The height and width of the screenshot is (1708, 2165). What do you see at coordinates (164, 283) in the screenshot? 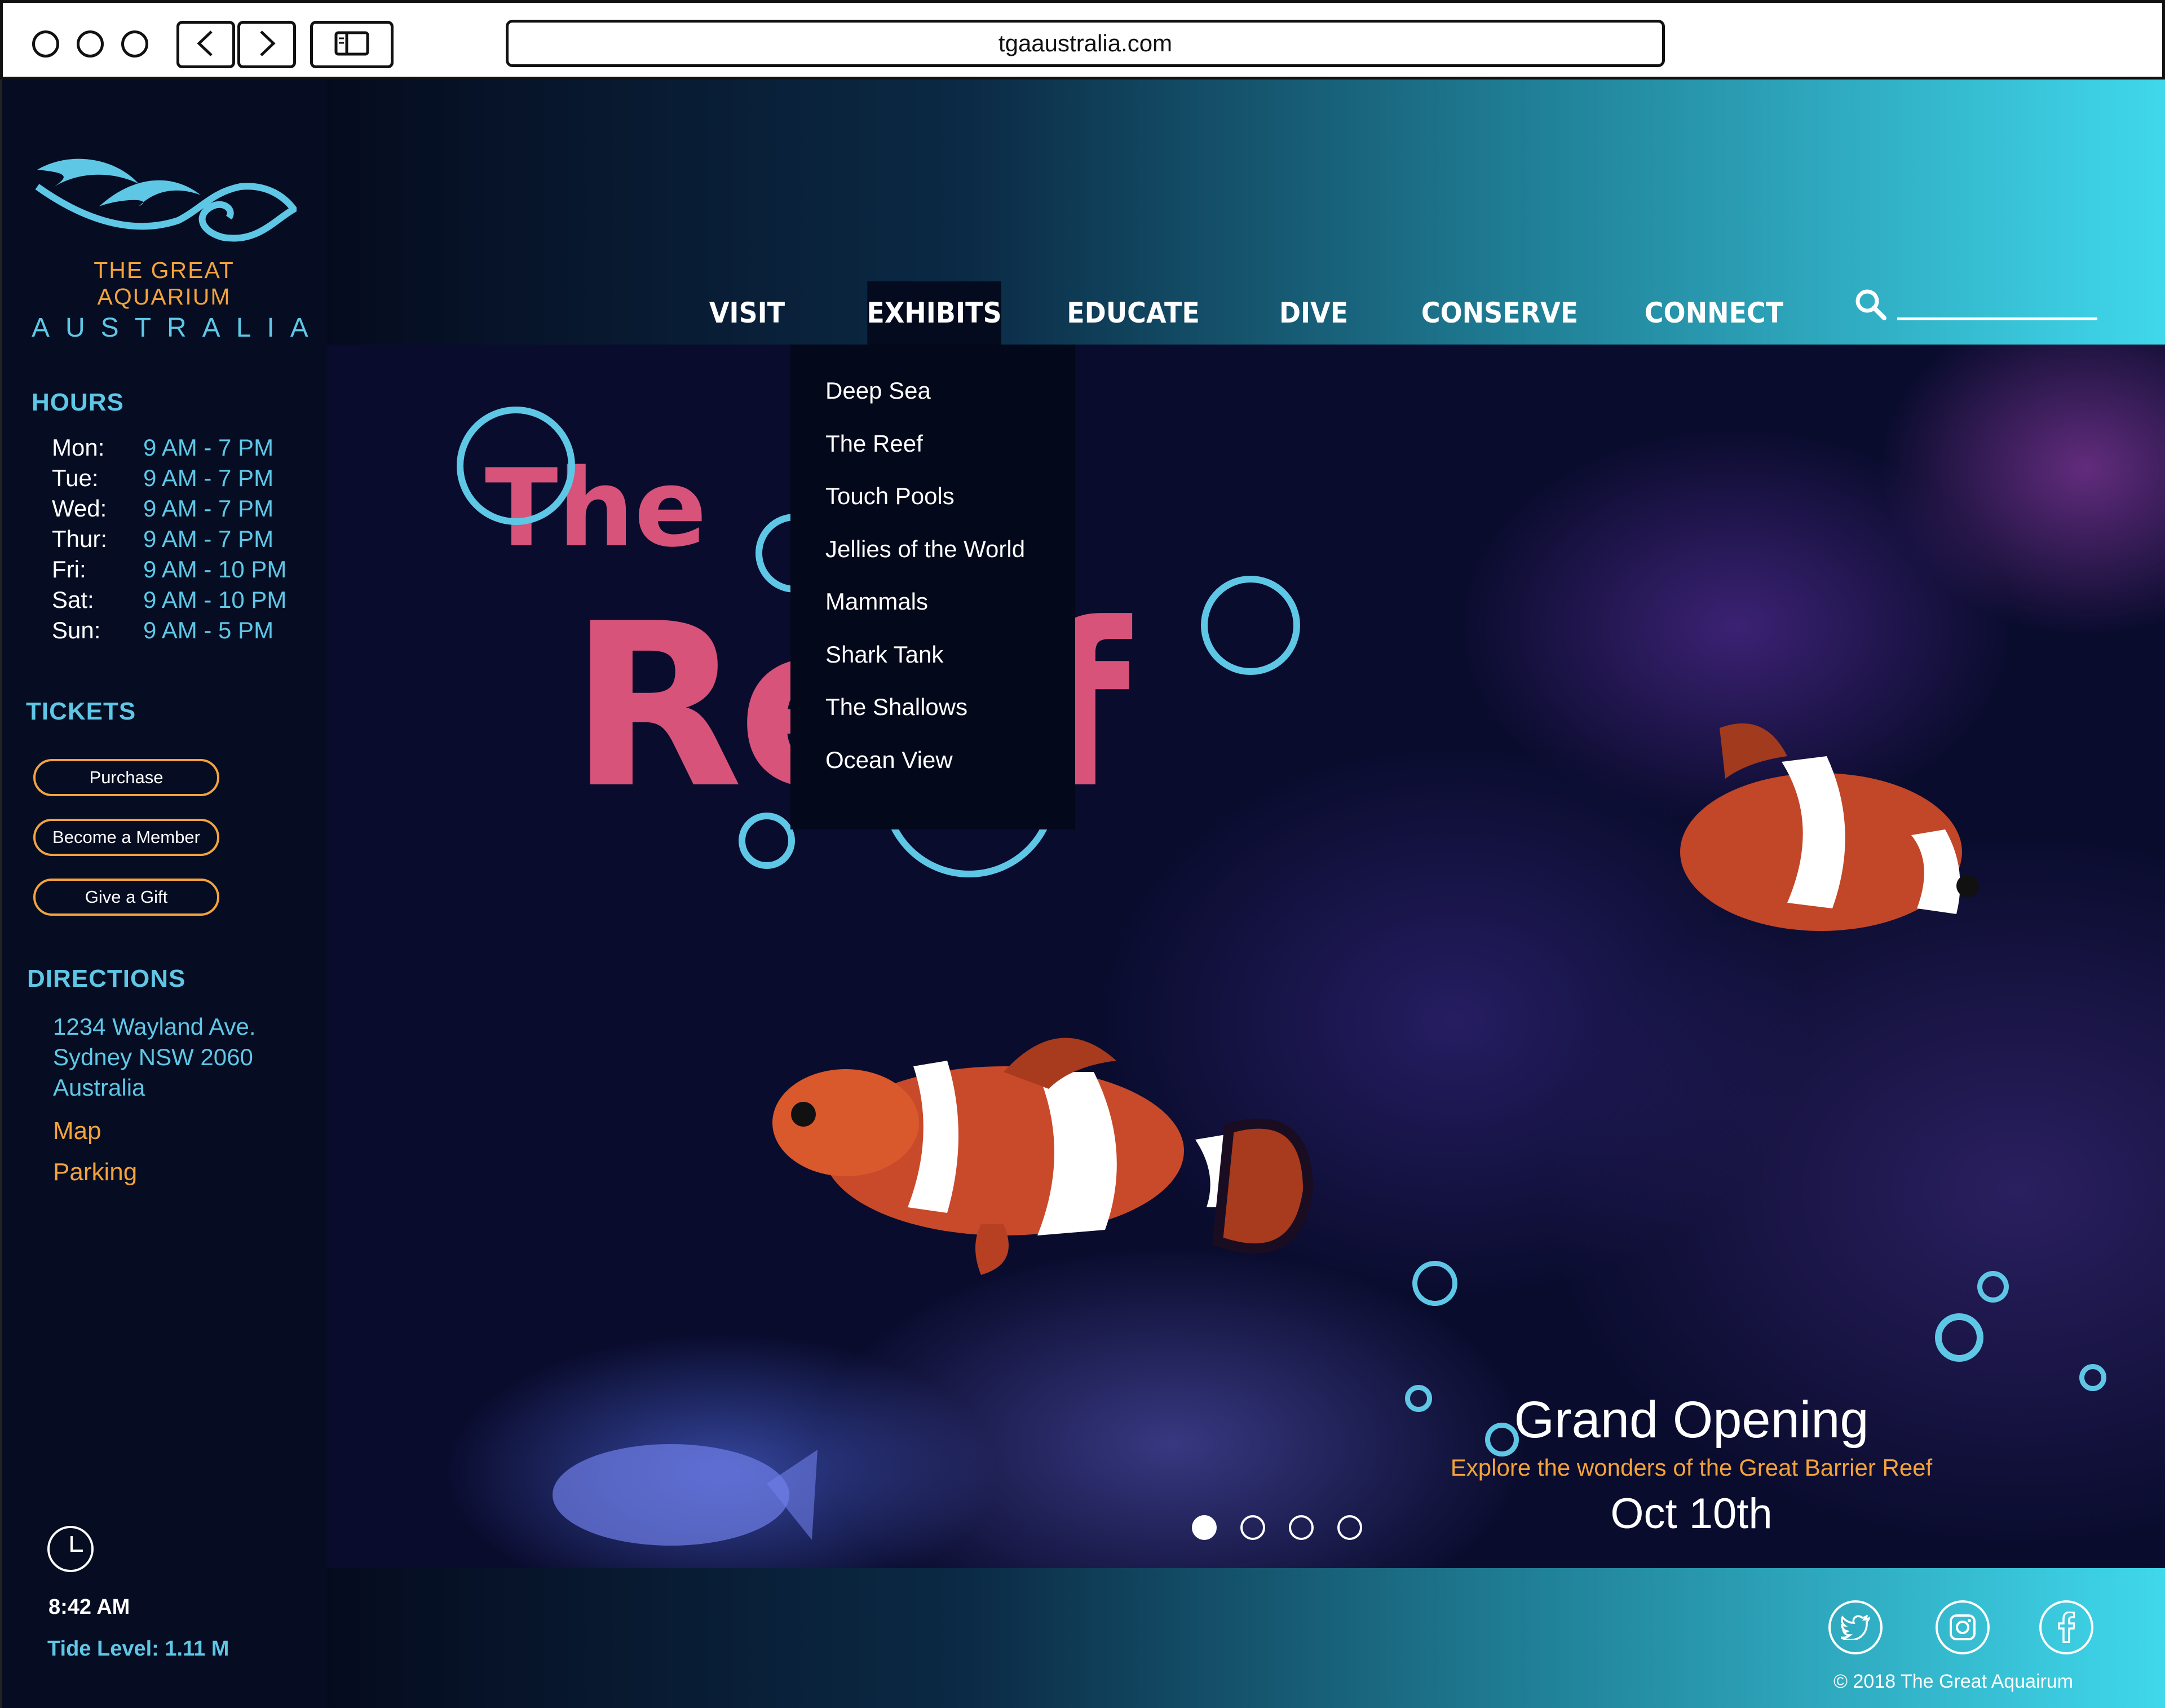
I see `logo-text-top: THE GREAT AQUARIUM` at bounding box center [164, 283].